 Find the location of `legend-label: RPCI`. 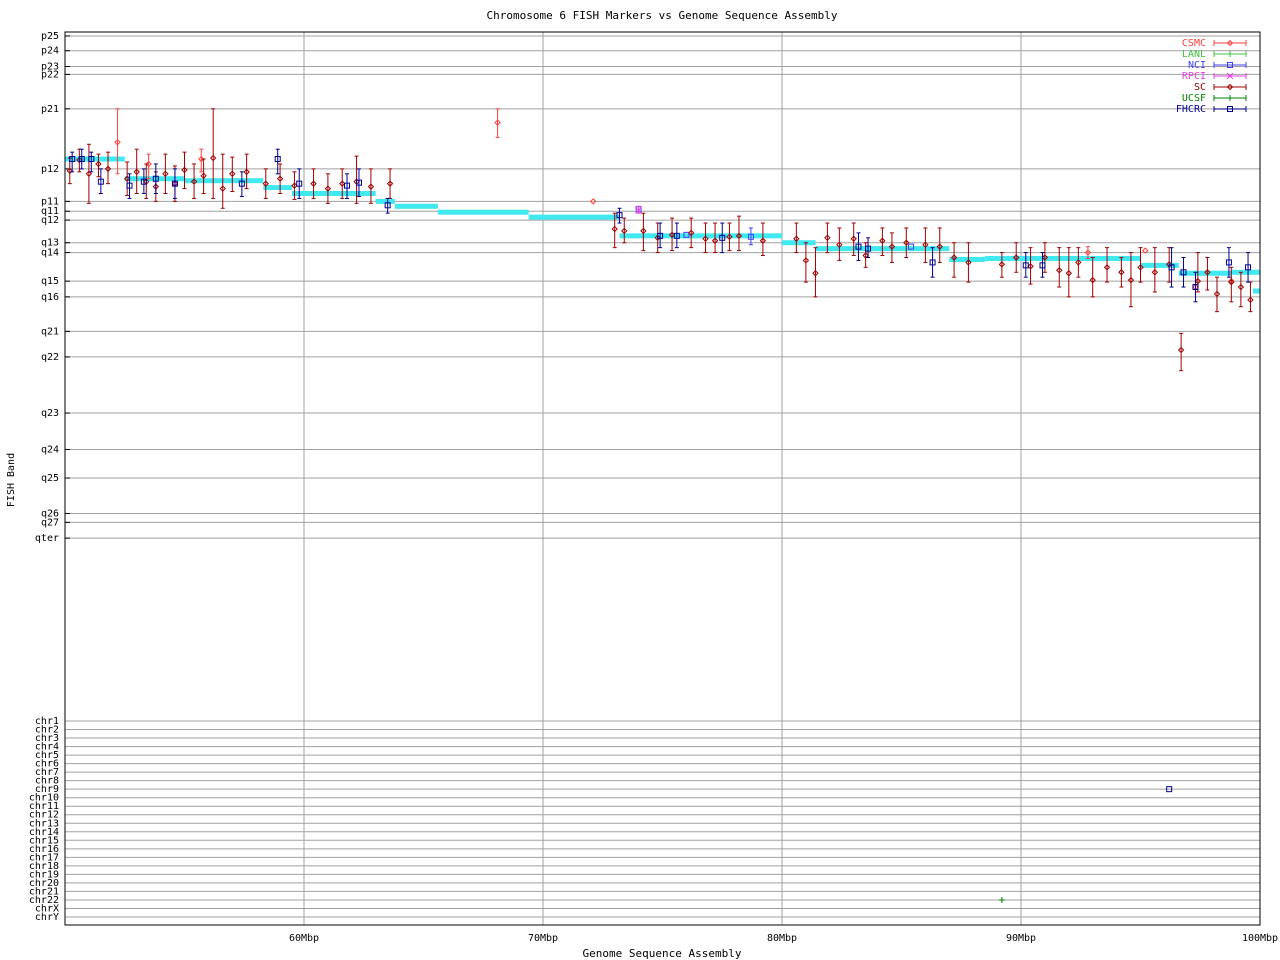

legend-label: RPCI is located at coordinates (1194, 76).